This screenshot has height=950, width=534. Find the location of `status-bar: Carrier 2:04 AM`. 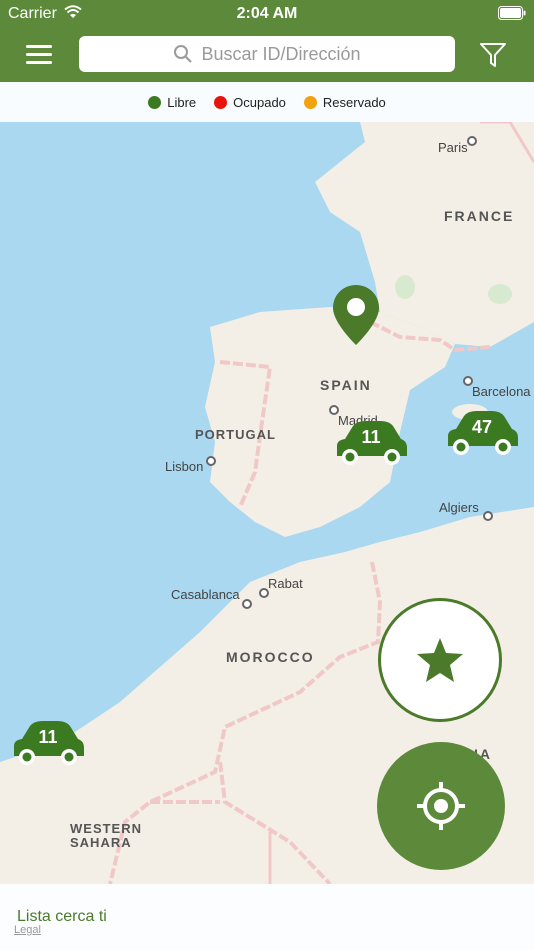

status-bar: Carrier 2:04 AM is located at coordinates (267, 14).